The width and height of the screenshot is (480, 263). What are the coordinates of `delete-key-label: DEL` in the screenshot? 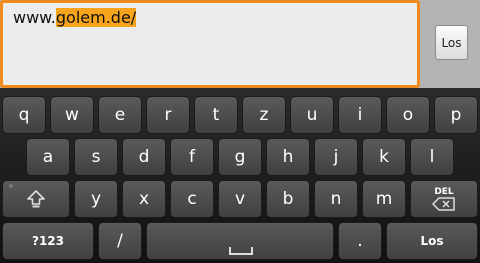 It's located at (444, 192).